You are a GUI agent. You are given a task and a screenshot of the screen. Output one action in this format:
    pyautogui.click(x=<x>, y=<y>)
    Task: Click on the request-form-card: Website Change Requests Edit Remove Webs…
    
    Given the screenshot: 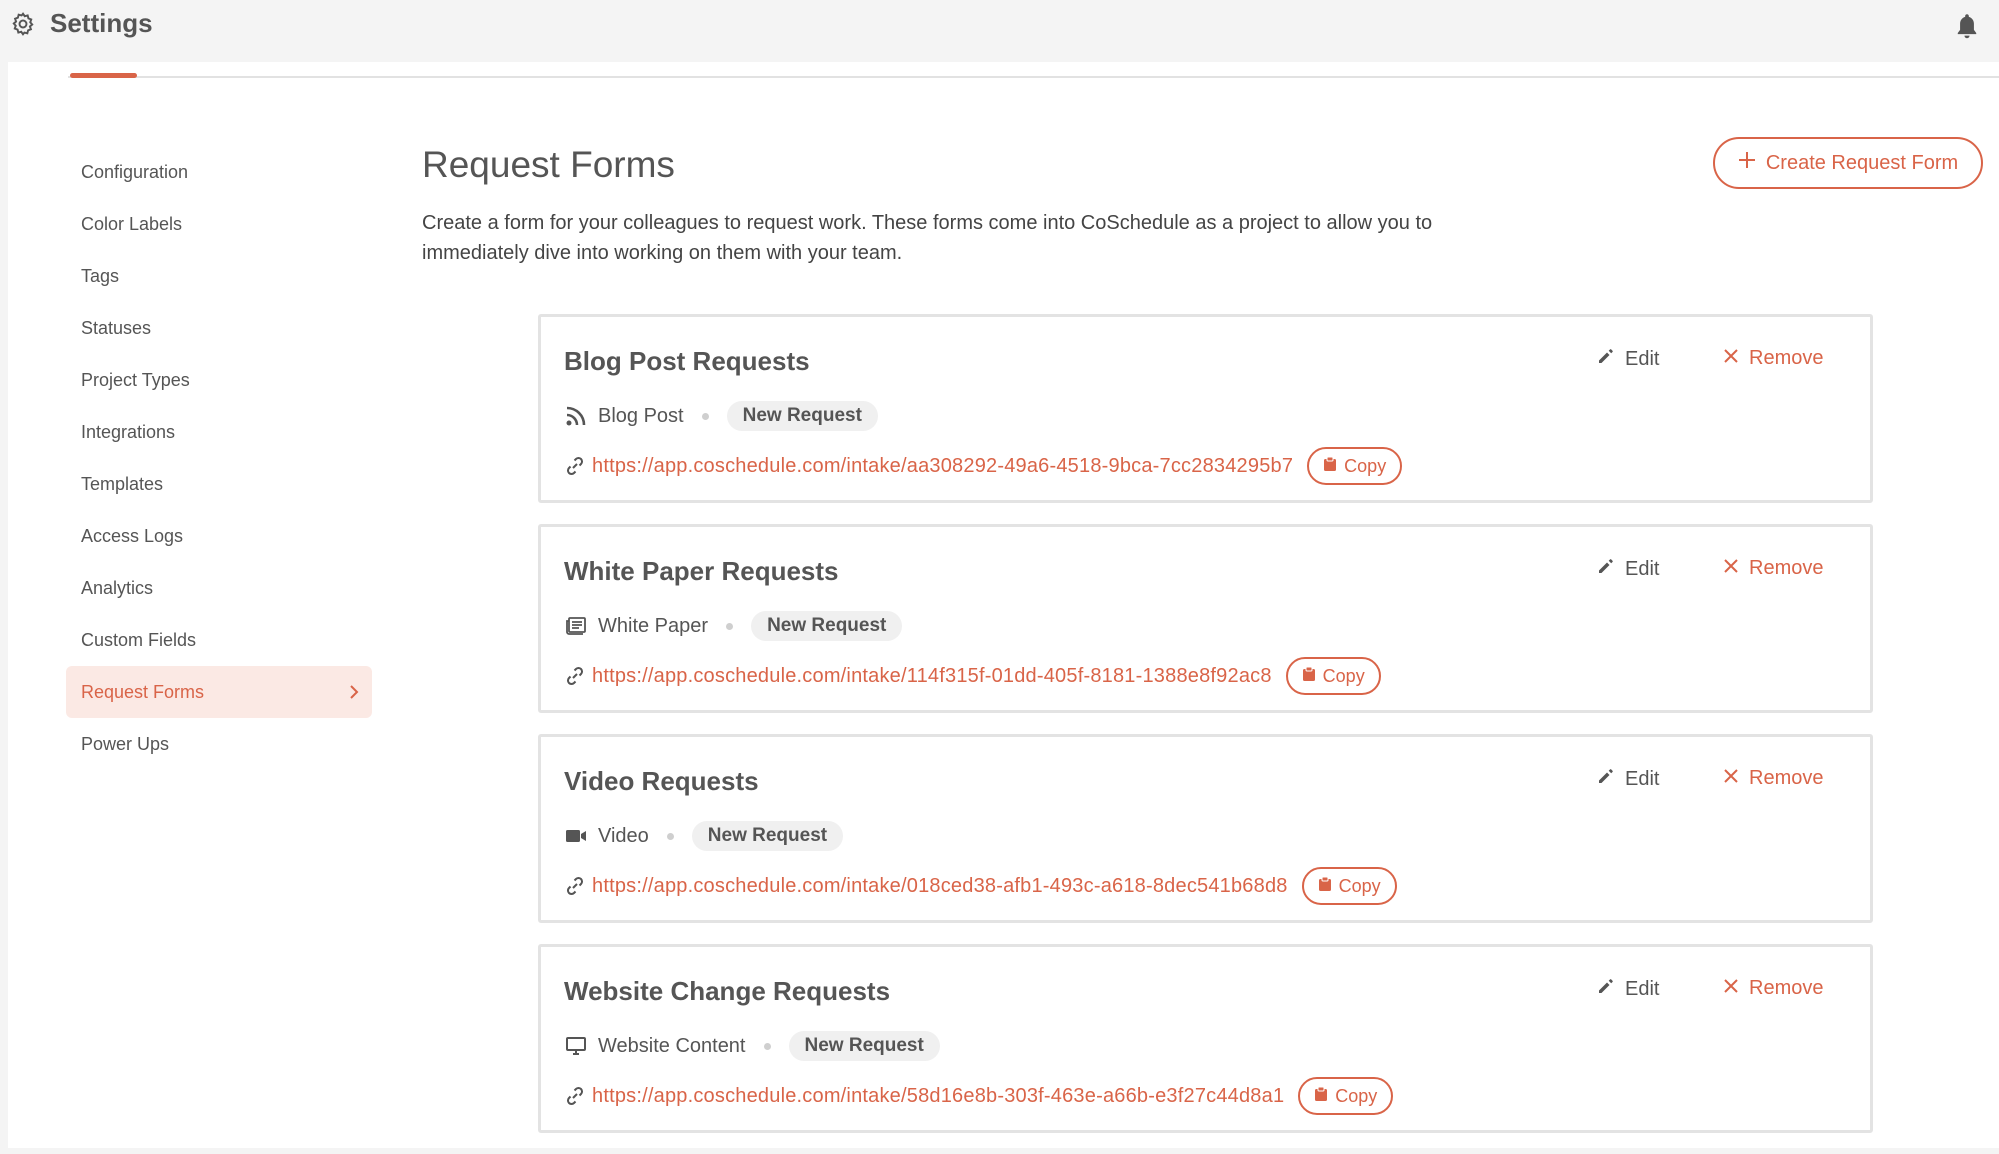 What is the action you would take?
    pyautogui.click(x=1205, y=1038)
    